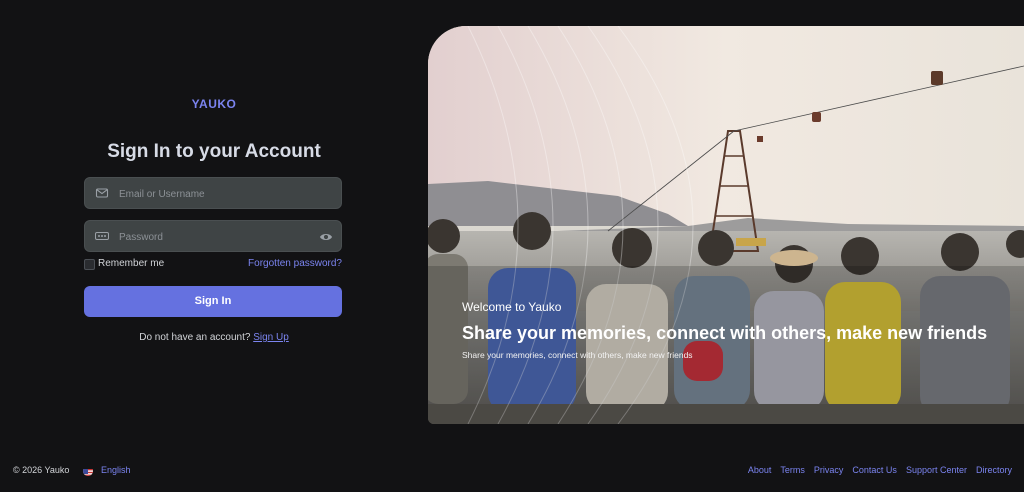  What do you see at coordinates (195, 337) in the screenshot?
I see `signup-prompt-text: Do not have an account?` at bounding box center [195, 337].